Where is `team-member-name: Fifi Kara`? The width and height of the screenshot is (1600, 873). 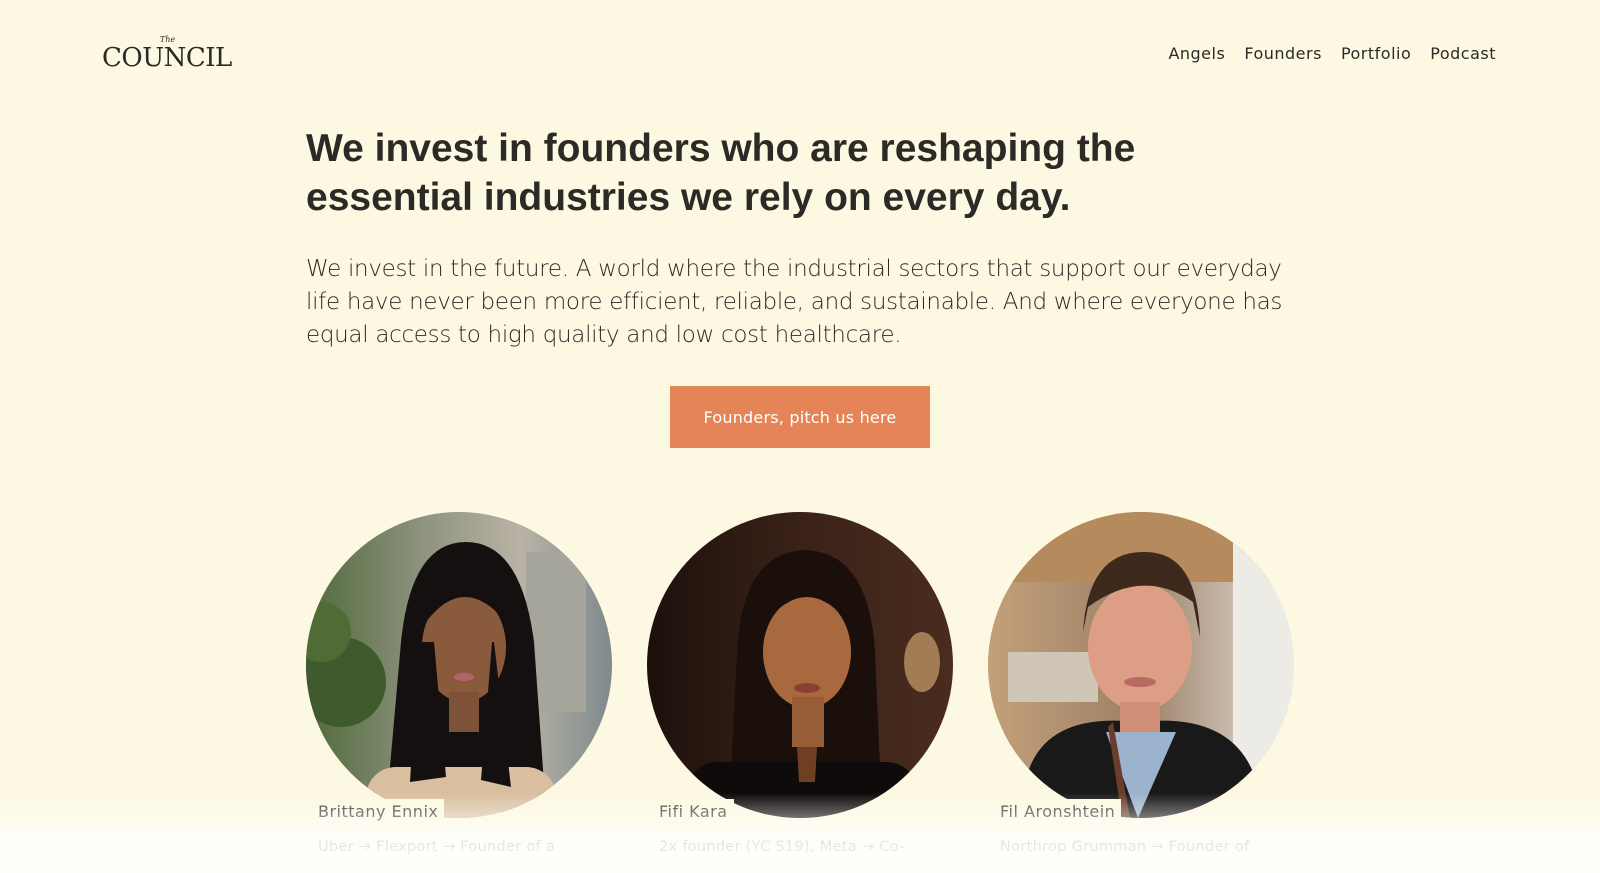 team-member-name: Fifi Kara is located at coordinates (690, 811).